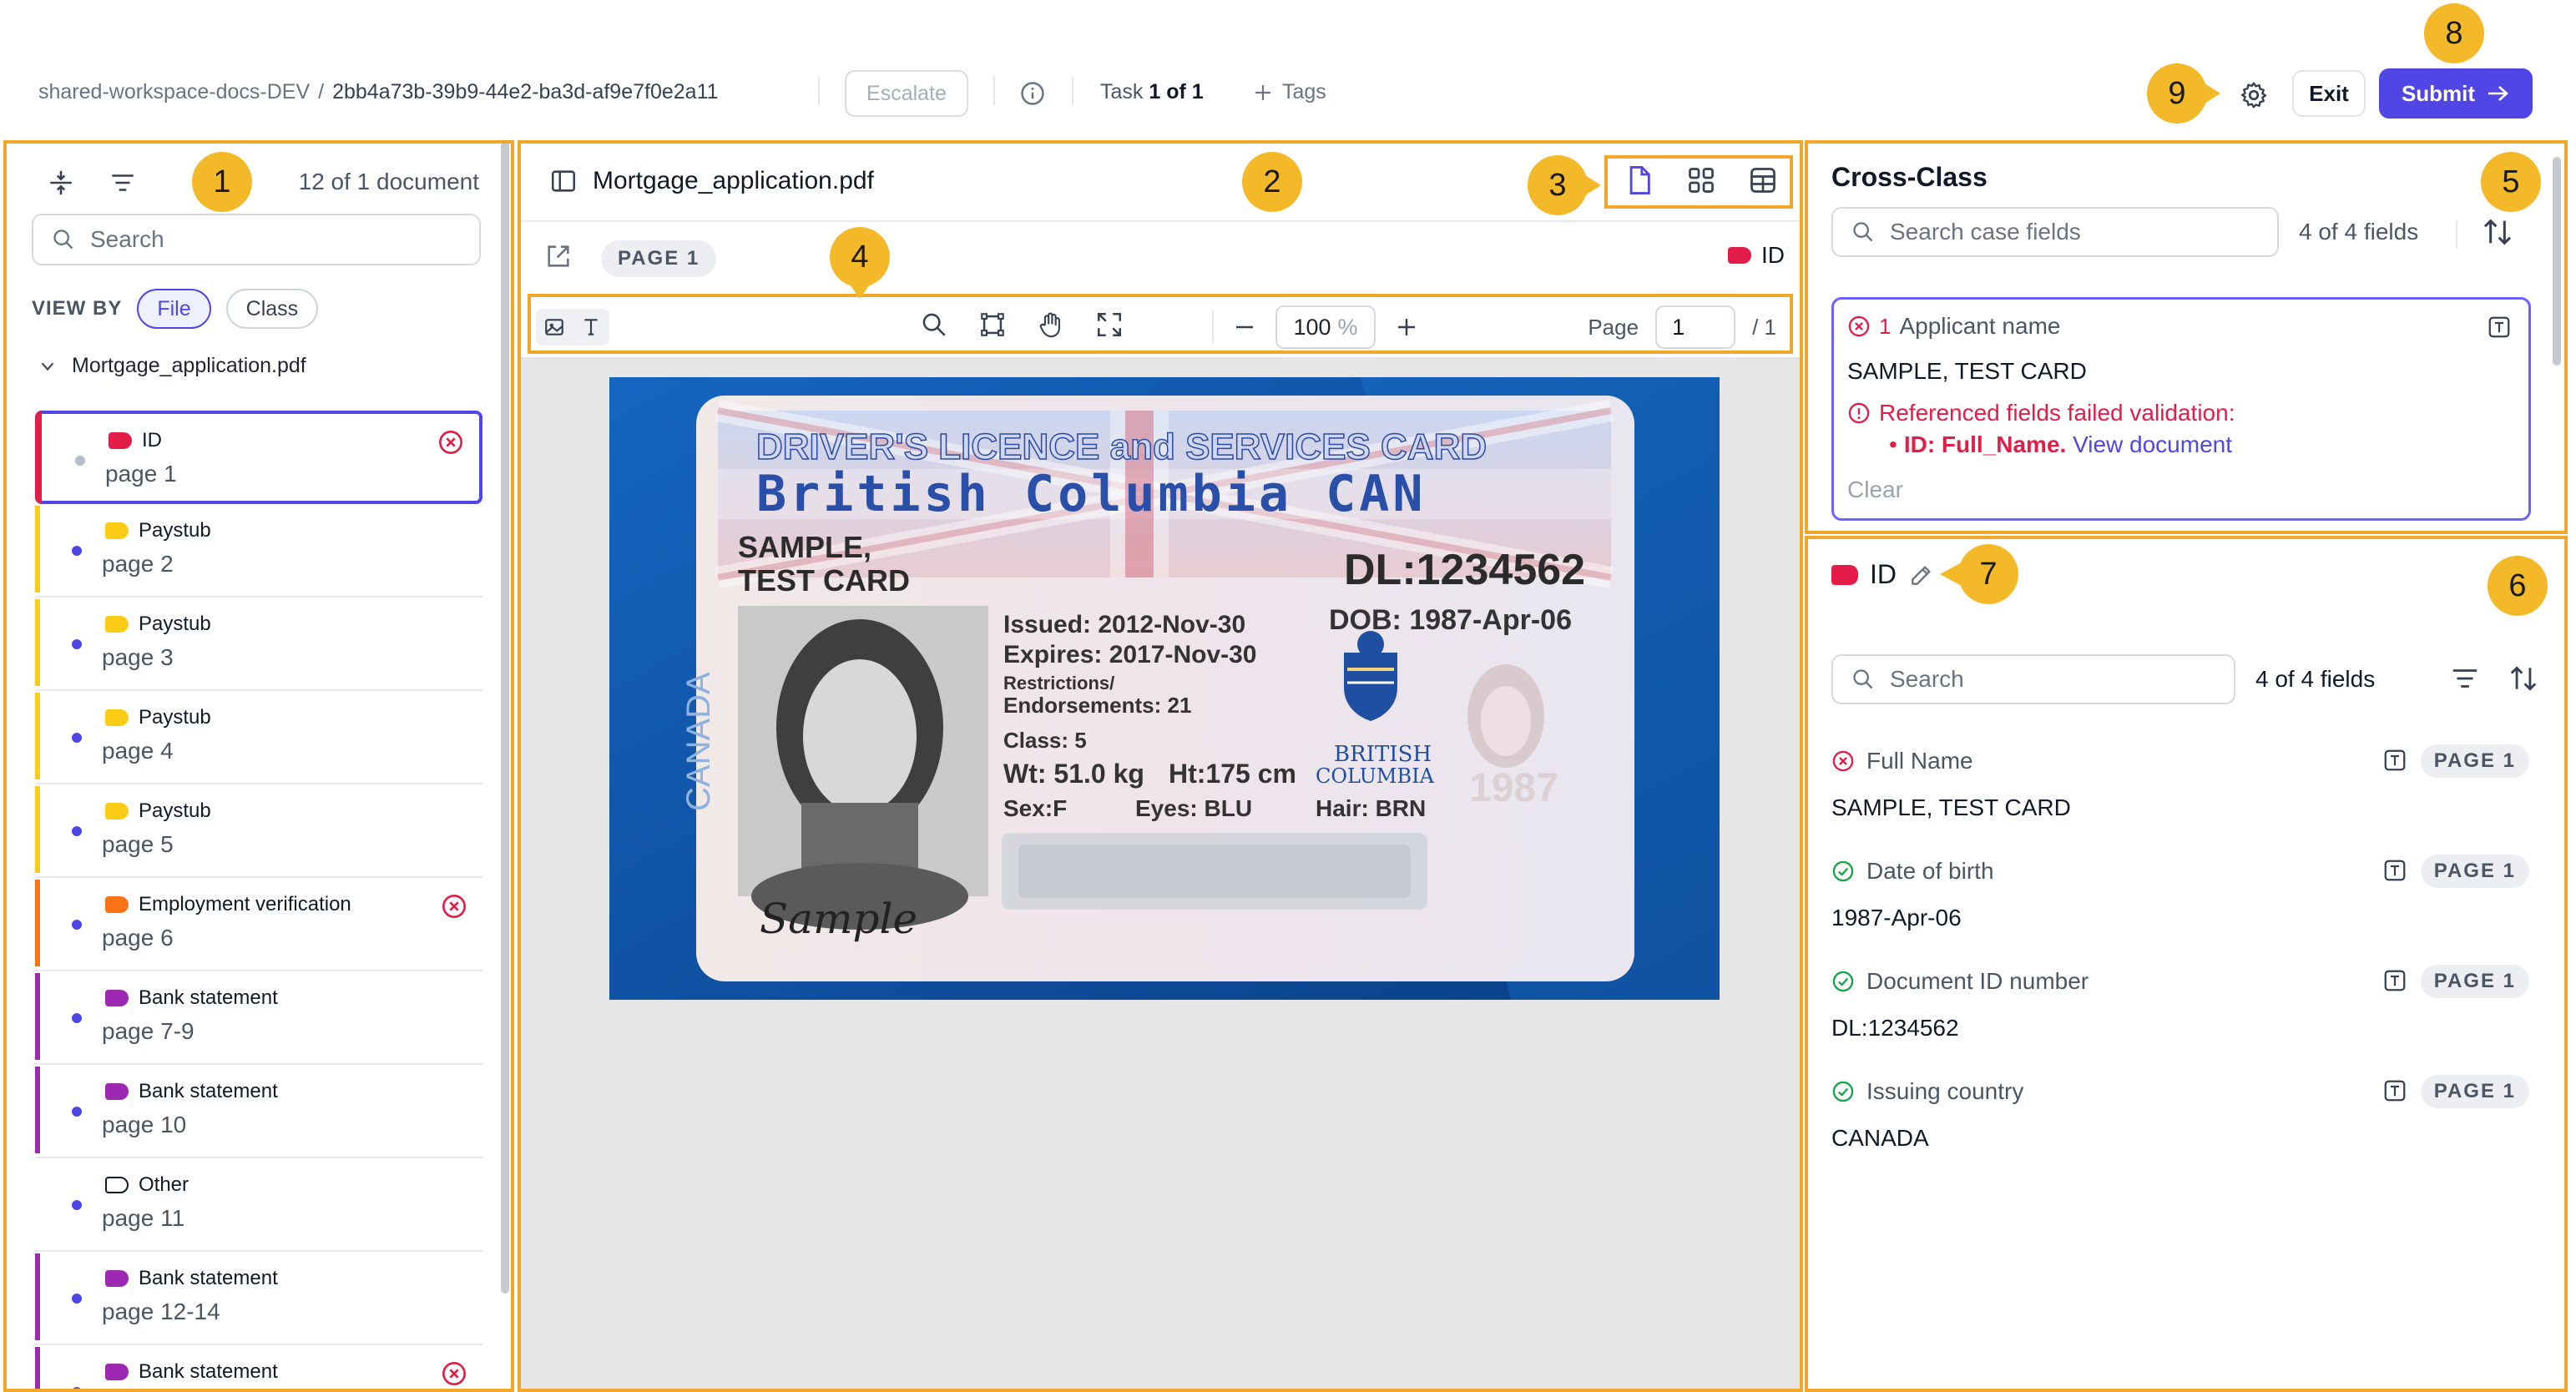 The width and height of the screenshot is (2576, 1392). I want to click on field-value: CANADA, so click(1880, 1138).